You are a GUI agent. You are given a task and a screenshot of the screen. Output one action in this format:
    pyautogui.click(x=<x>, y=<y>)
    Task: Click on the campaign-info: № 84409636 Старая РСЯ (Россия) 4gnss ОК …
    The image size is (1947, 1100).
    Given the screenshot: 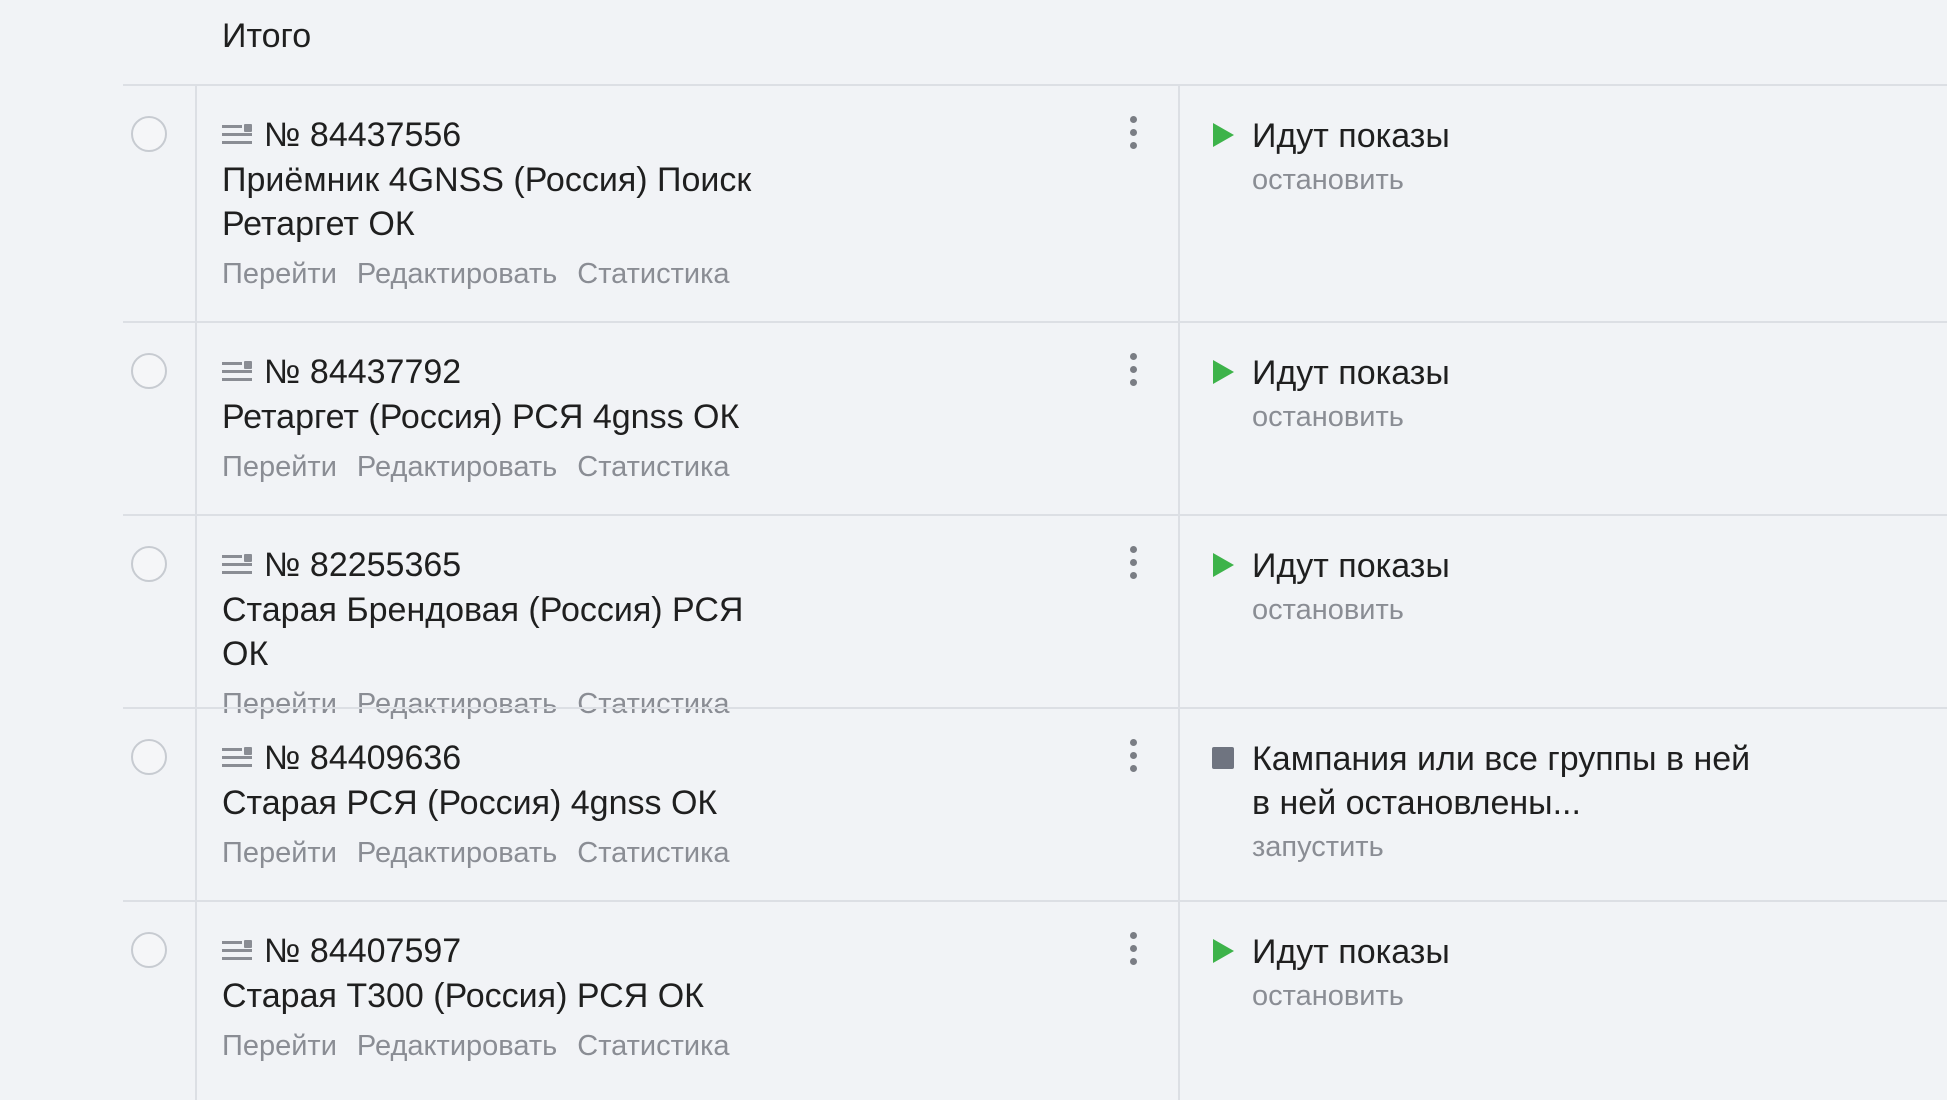 What is the action you would take?
    pyautogui.click(x=672, y=804)
    